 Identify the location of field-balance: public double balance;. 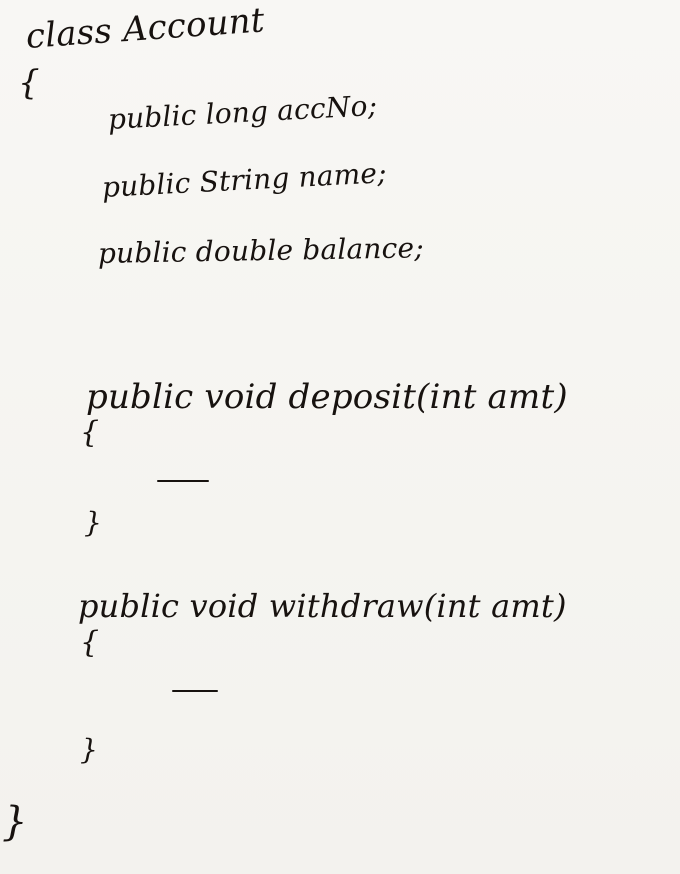
(261, 250).